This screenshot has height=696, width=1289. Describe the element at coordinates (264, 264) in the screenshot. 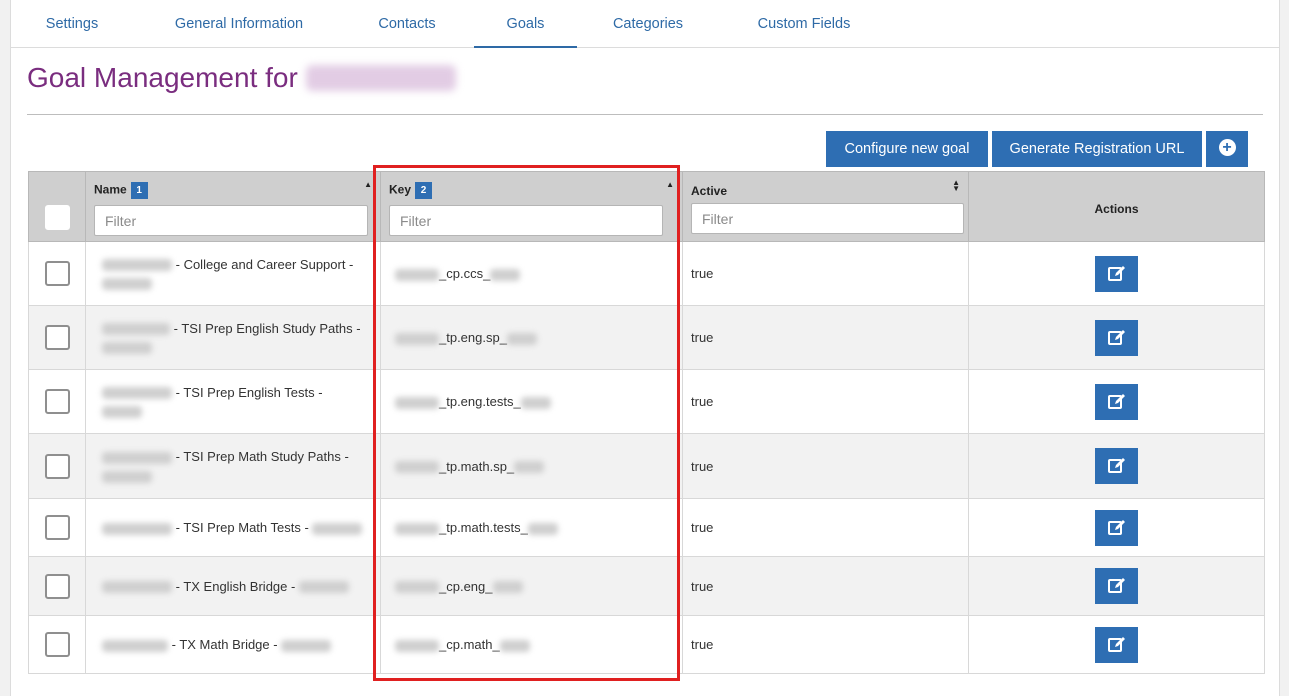

I see `goal-name: - College and Career Support -` at that location.